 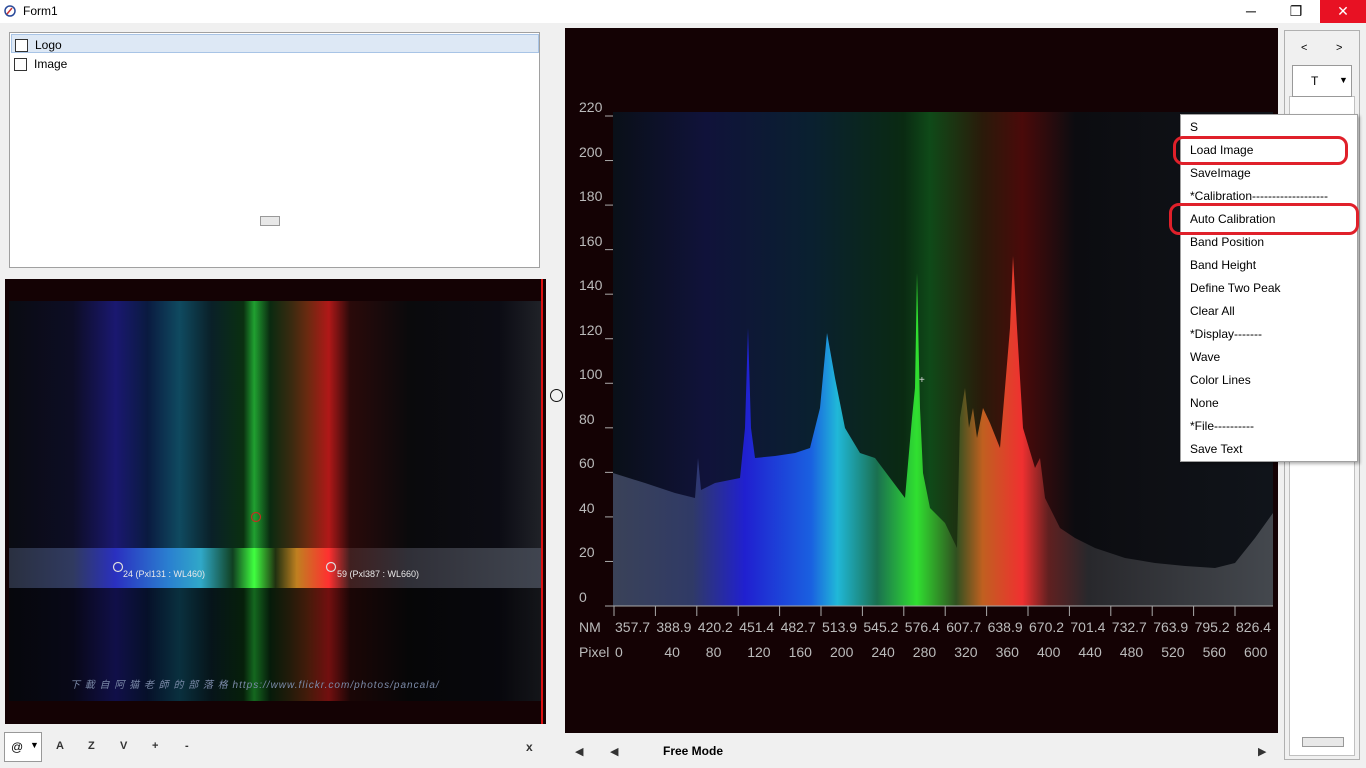 What do you see at coordinates (619, 652) in the screenshot?
I see `pixel-tick-label: 0` at bounding box center [619, 652].